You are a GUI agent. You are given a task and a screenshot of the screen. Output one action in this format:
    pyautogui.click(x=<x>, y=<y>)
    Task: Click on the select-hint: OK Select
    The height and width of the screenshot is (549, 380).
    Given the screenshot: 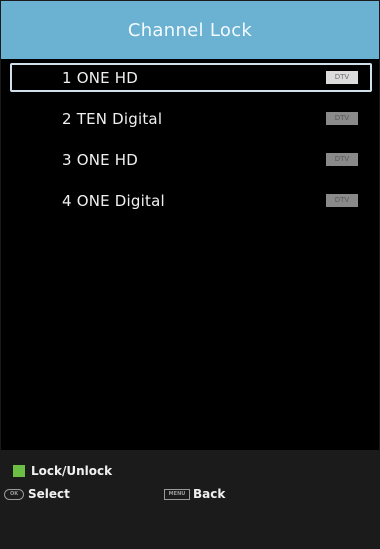 What is the action you would take?
    pyautogui.click(x=37, y=494)
    